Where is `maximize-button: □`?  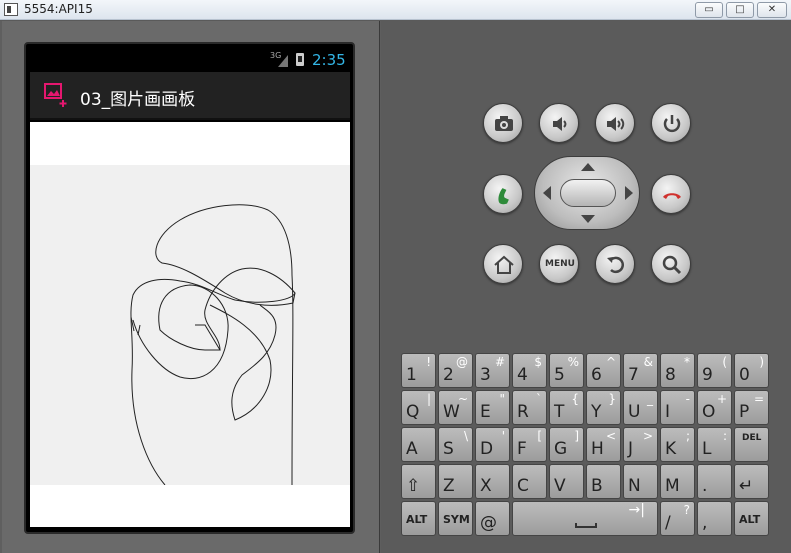
maximize-button: □ is located at coordinates (740, 10).